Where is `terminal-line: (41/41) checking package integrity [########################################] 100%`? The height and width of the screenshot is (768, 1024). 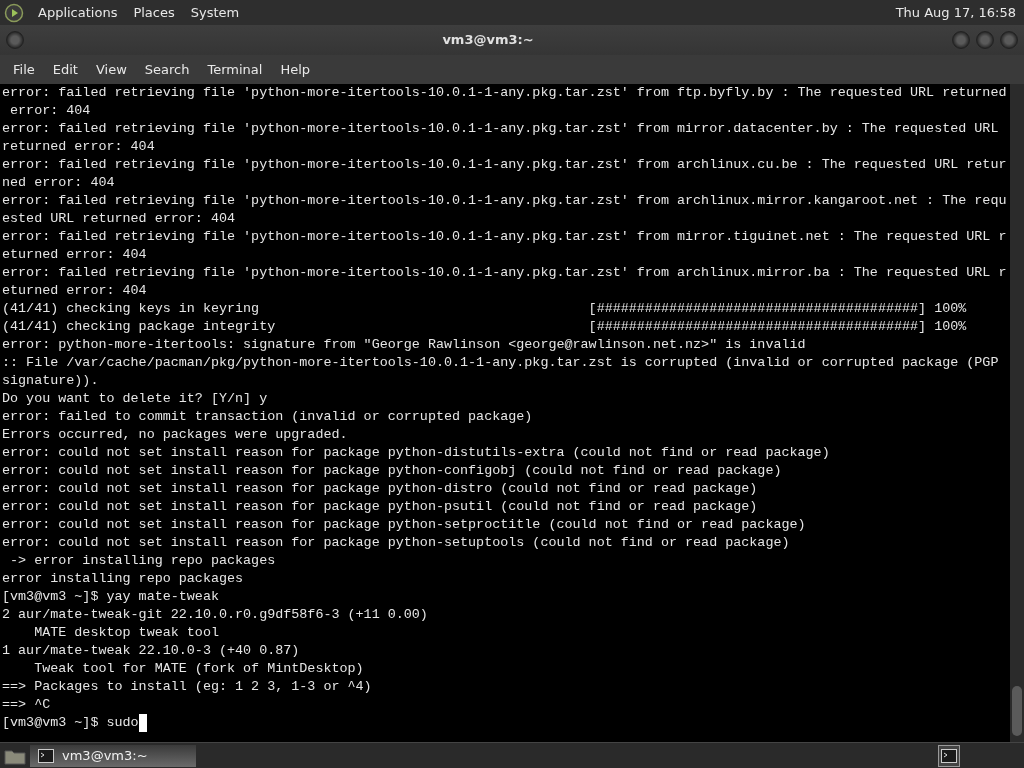
terminal-line: (41/41) checking package integrity [########################################] 100% is located at coordinates (484, 327).